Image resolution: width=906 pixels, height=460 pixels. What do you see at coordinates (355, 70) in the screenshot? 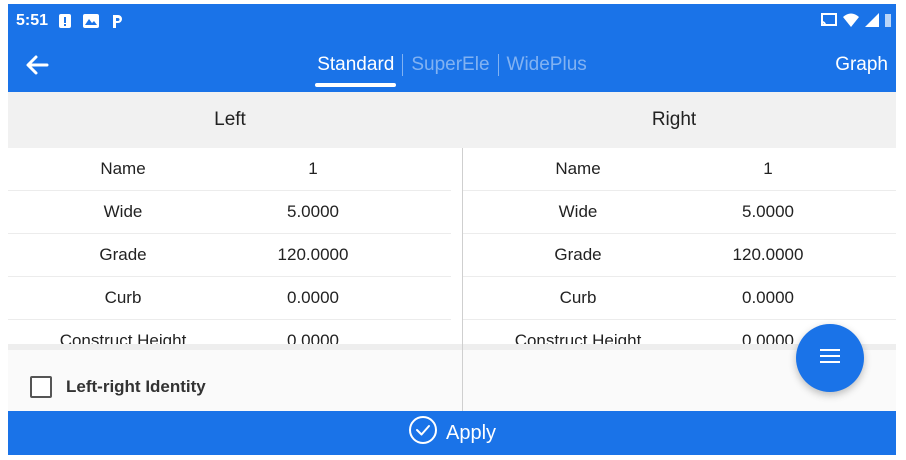
I see `tab-standard: Standard` at bounding box center [355, 70].